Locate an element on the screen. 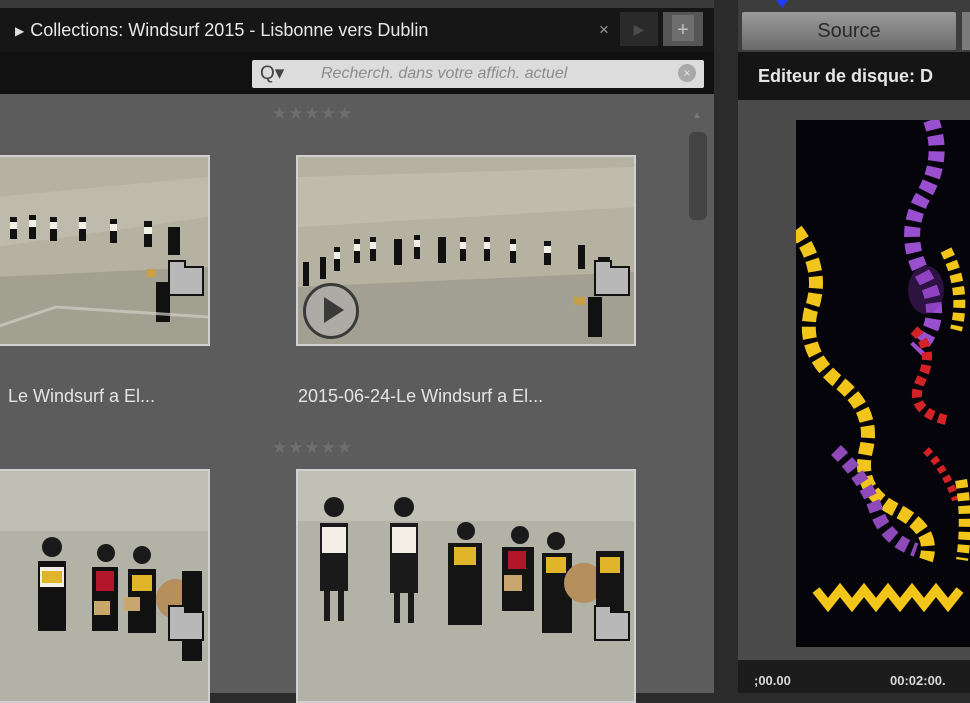  next-tab-edge is located at coordinates (966, 31).